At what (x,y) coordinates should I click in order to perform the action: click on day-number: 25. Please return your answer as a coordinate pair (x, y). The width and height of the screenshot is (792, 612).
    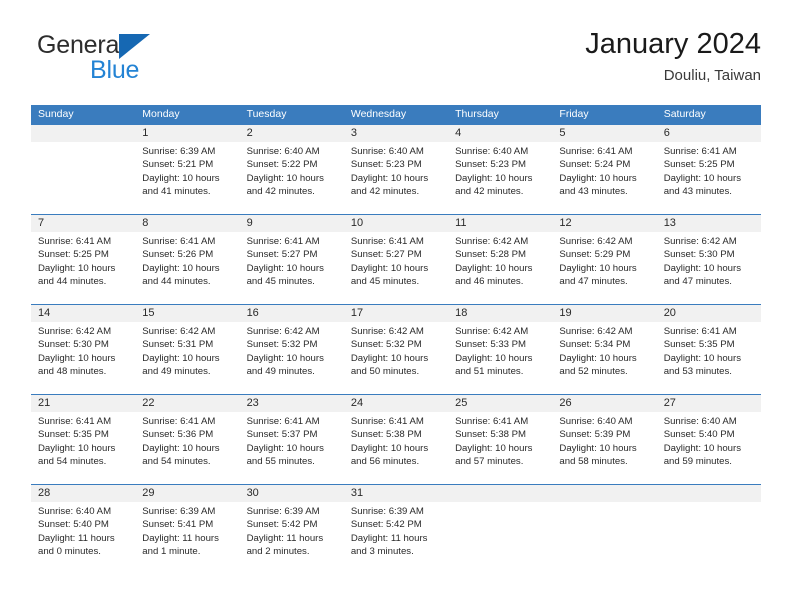
    Looking at the image, I should click on (500, 403).